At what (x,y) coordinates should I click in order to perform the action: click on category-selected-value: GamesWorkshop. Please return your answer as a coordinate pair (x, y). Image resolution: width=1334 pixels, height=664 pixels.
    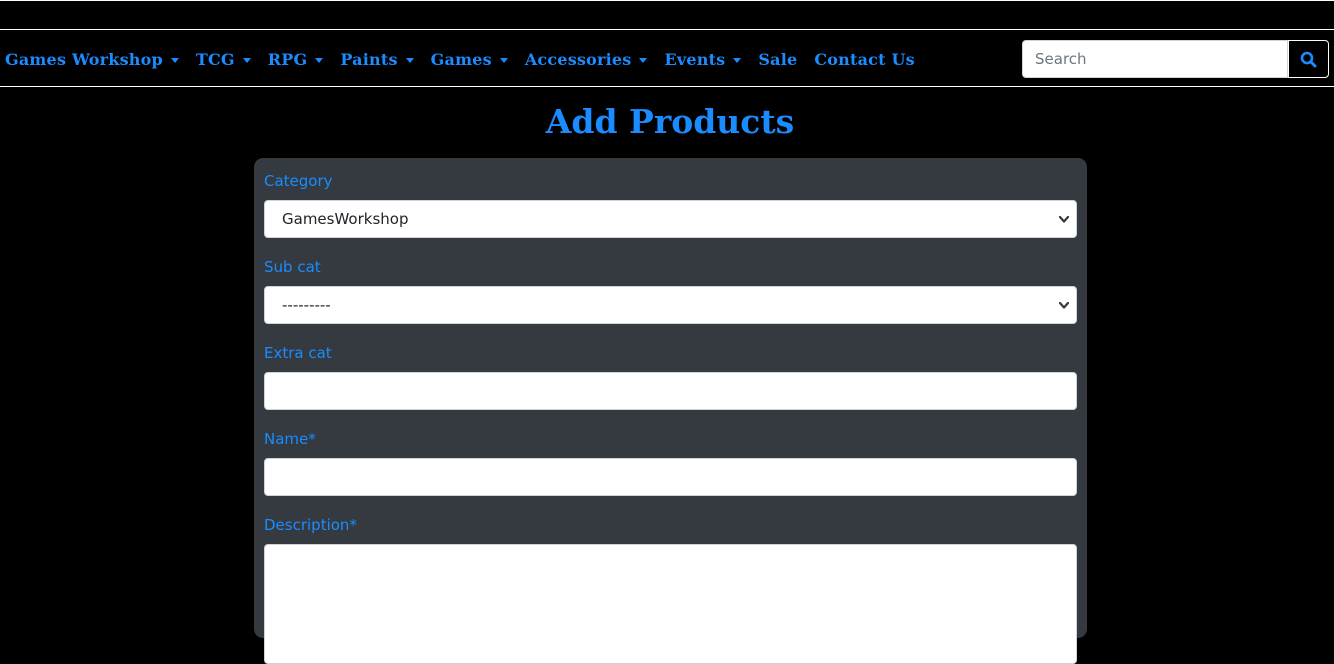
    Looking at the image, I should click on (345, 219).